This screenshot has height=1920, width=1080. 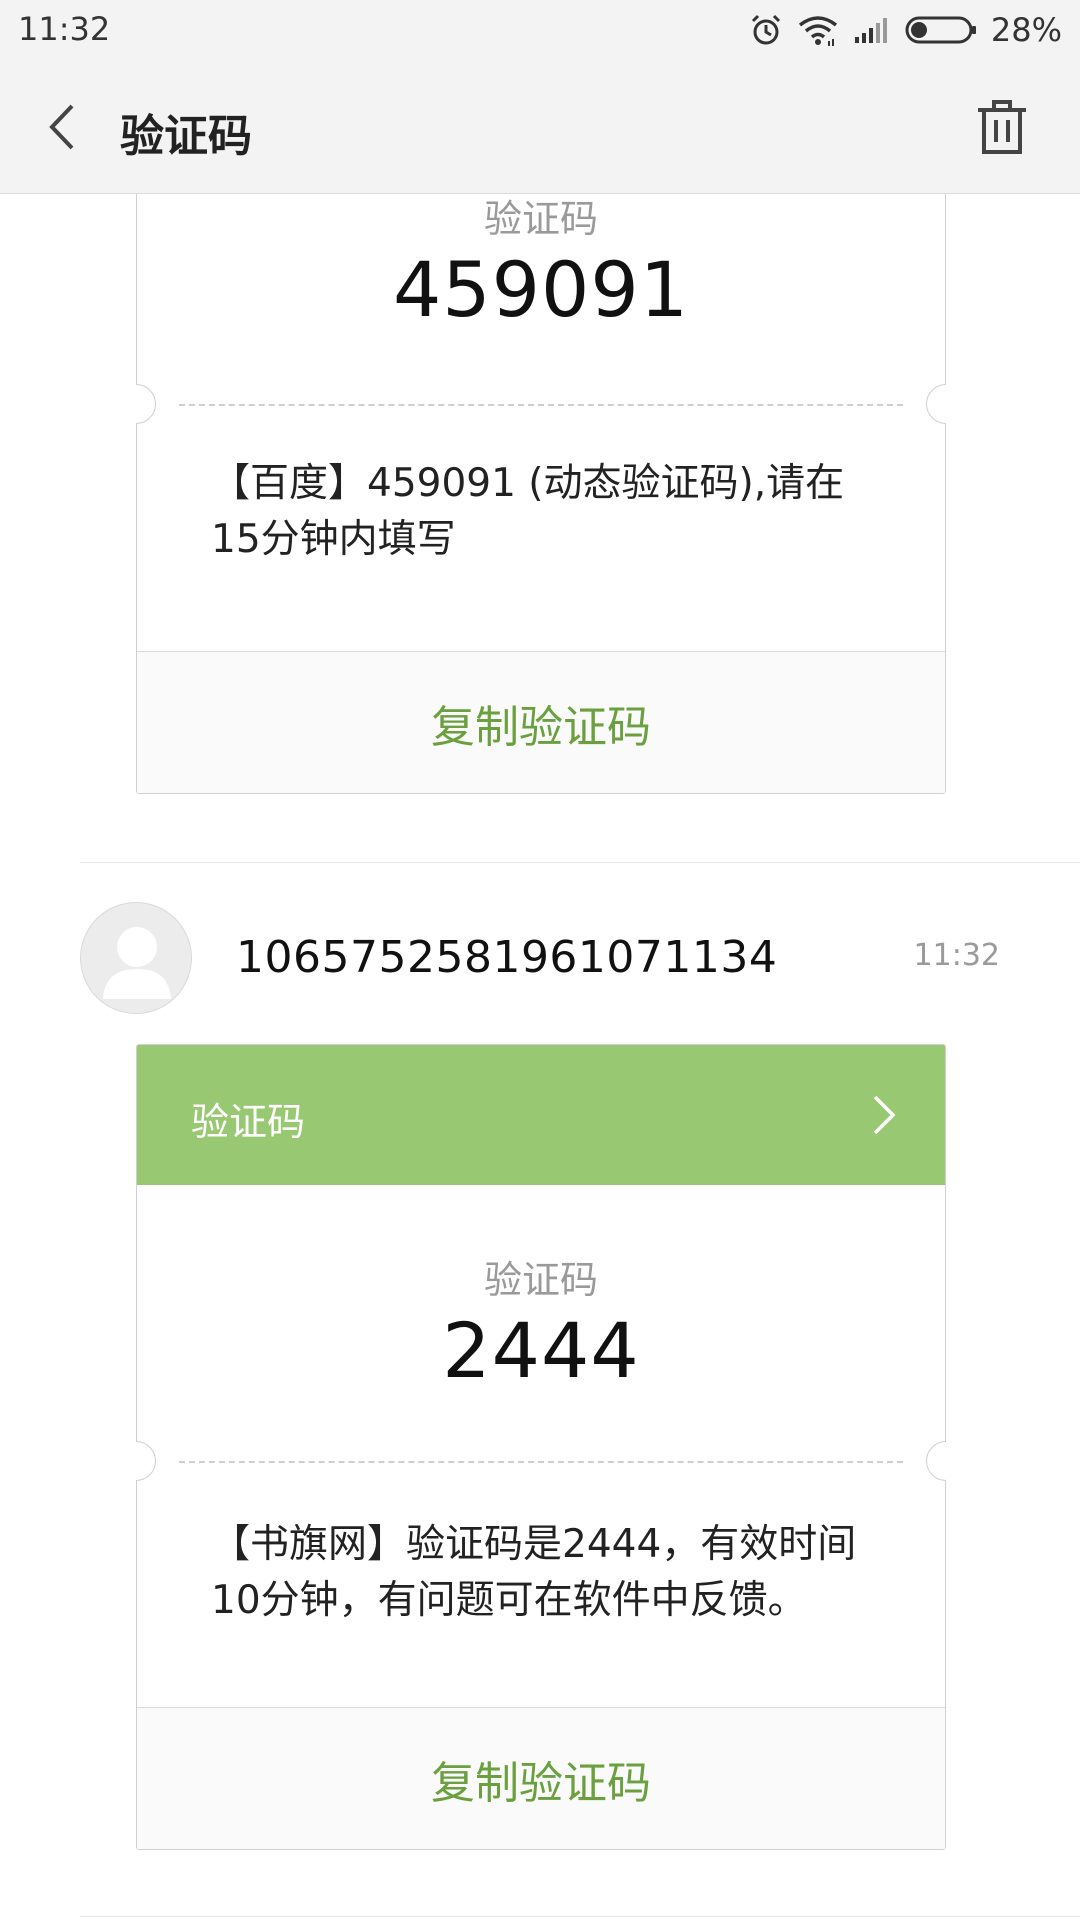 I want to click on status-icons: 28%, so click(x=905, y=30).